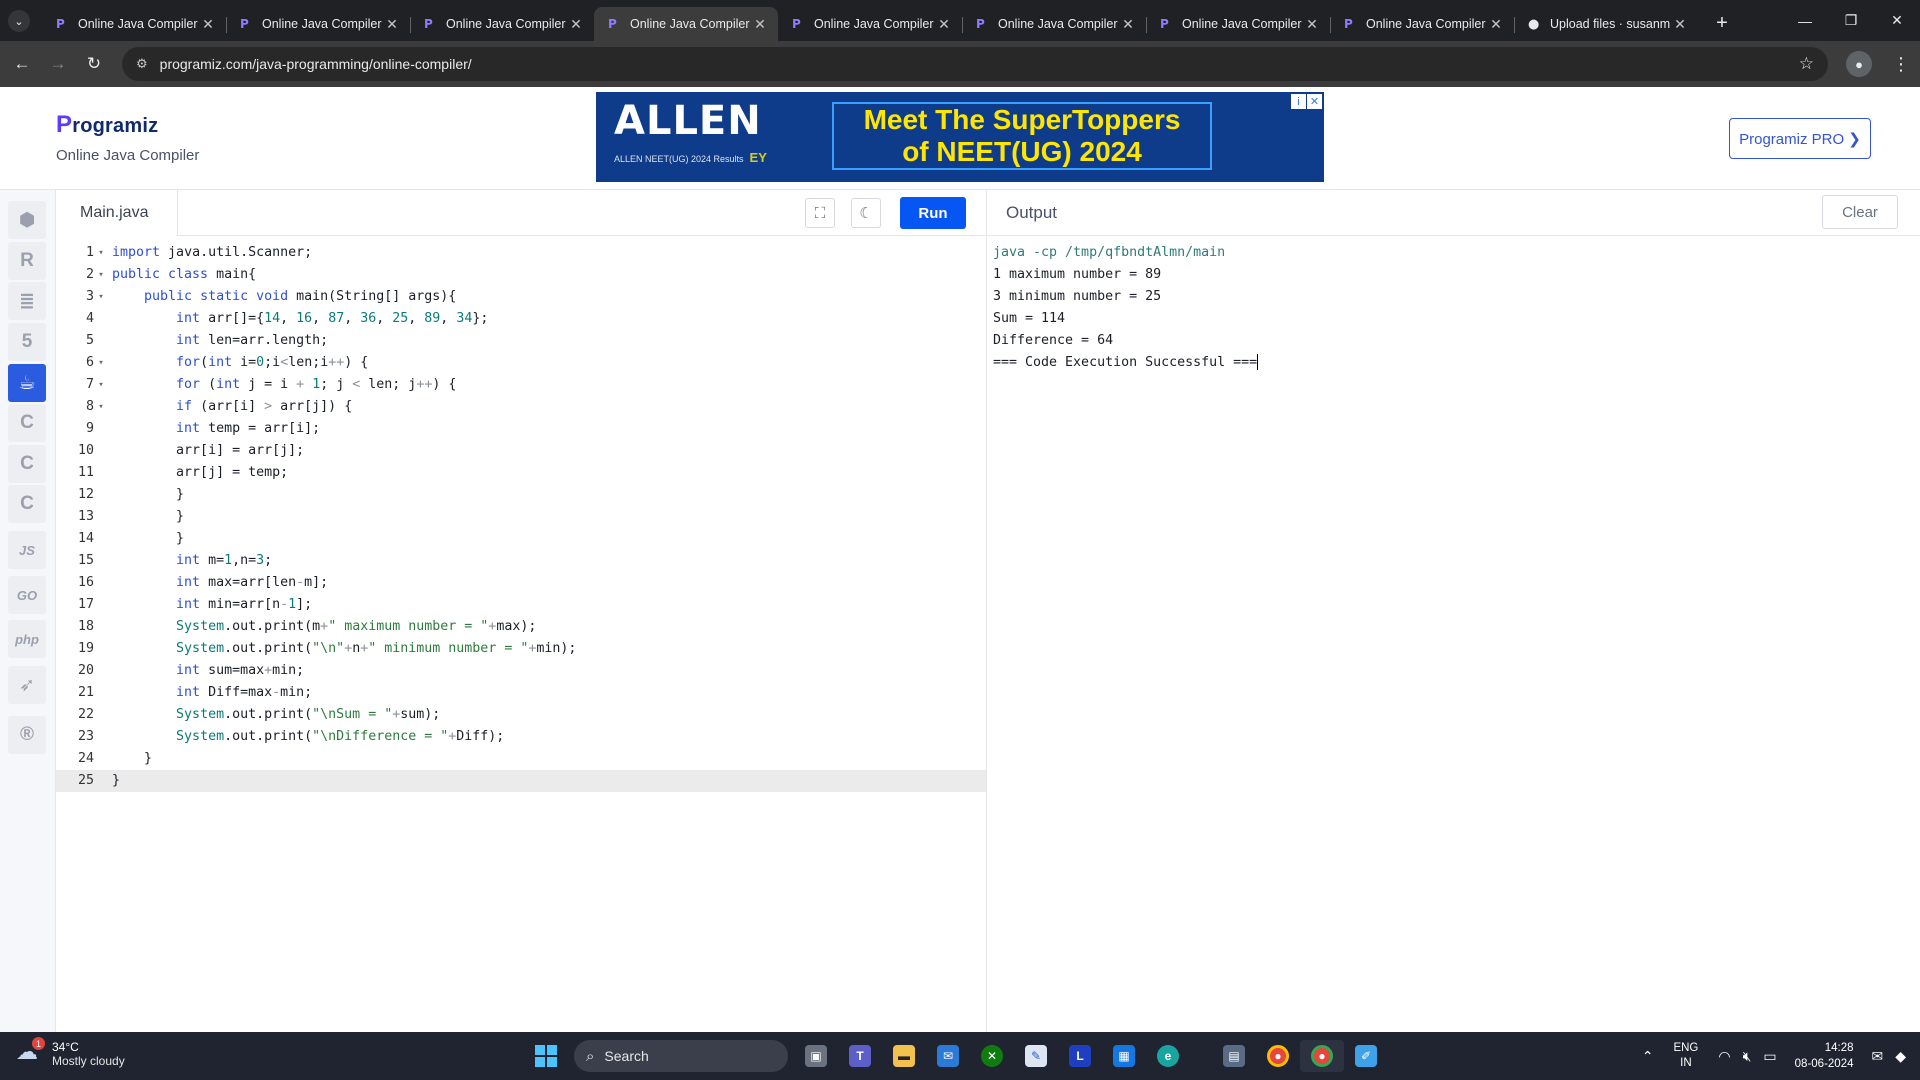  Describe the element at coordinates (70, 1053) in the screenshot. I see `weather-widget: ☁ 1 34°C Mostly cloudy` at that location.